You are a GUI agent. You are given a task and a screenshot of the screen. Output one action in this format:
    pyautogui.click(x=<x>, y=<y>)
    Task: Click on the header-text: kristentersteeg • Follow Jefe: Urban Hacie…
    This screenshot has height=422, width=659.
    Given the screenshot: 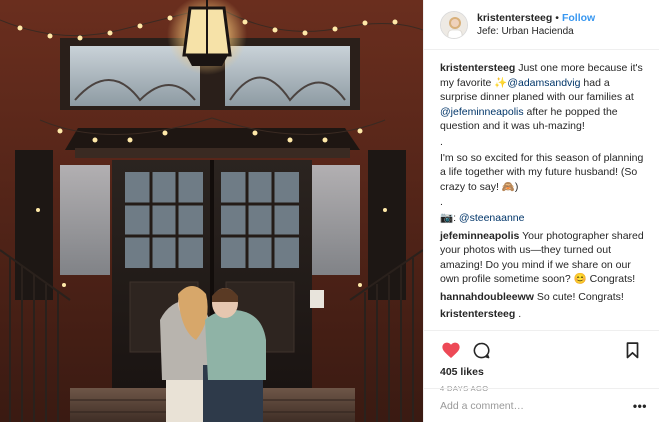 What is the action you would take?
    pyautogui.click(x=536, y=25)
    